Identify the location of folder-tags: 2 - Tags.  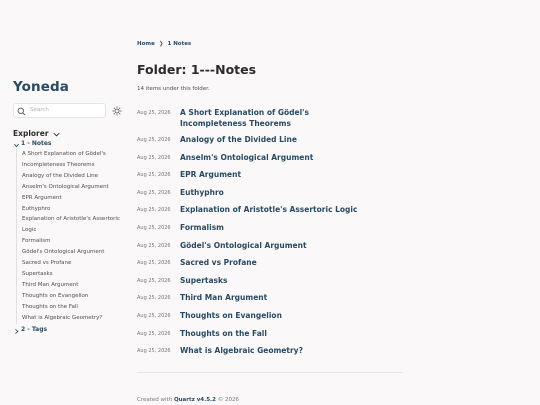
(70, 330).